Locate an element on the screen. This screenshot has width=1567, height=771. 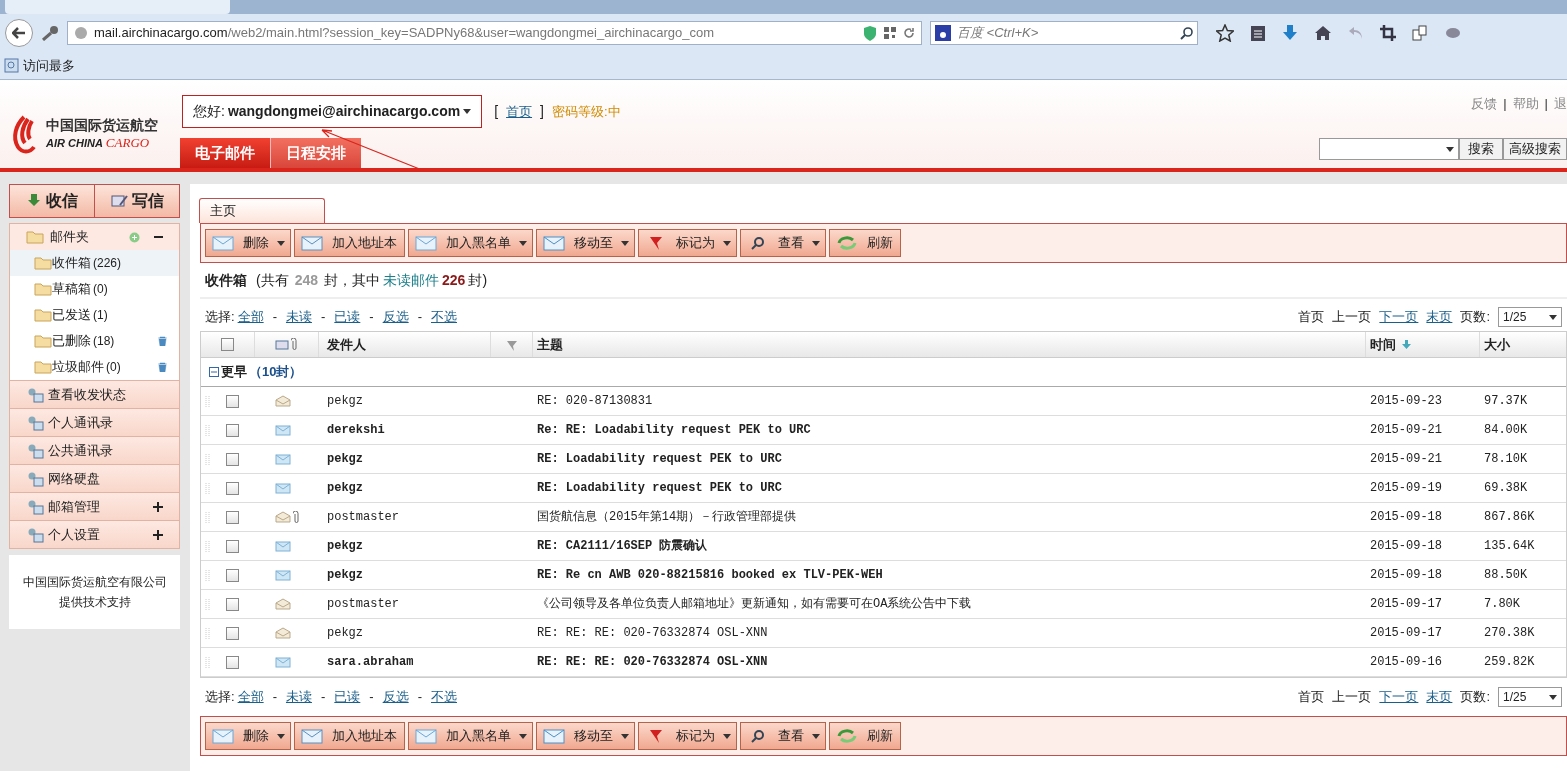
download-icon is located at coordinates (1290, 33).